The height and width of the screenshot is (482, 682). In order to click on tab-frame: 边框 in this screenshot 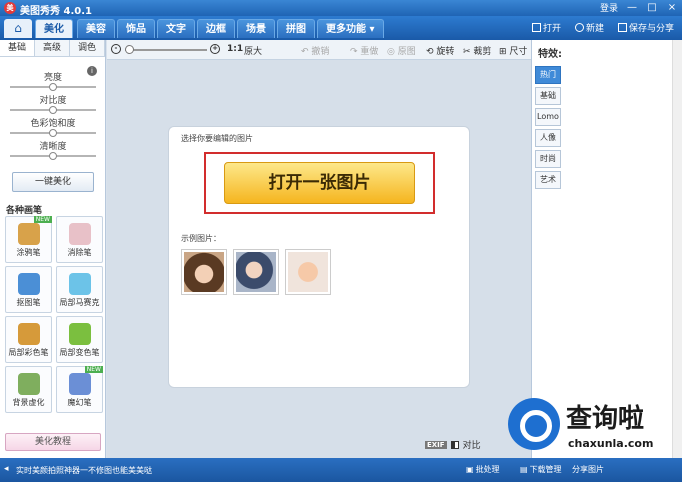, I will do `click(216, 28)`.